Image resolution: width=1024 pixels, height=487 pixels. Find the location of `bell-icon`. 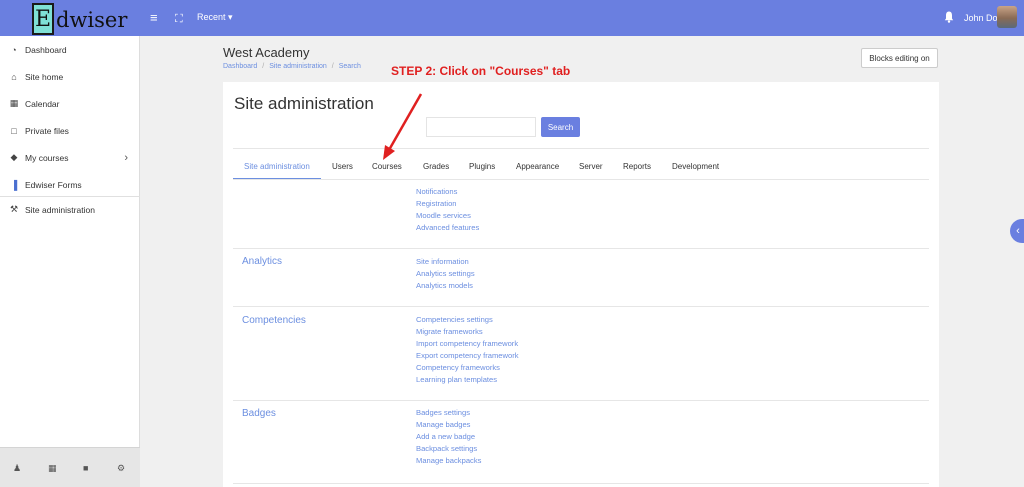

bell-icon is located at coordinates (949, 17).